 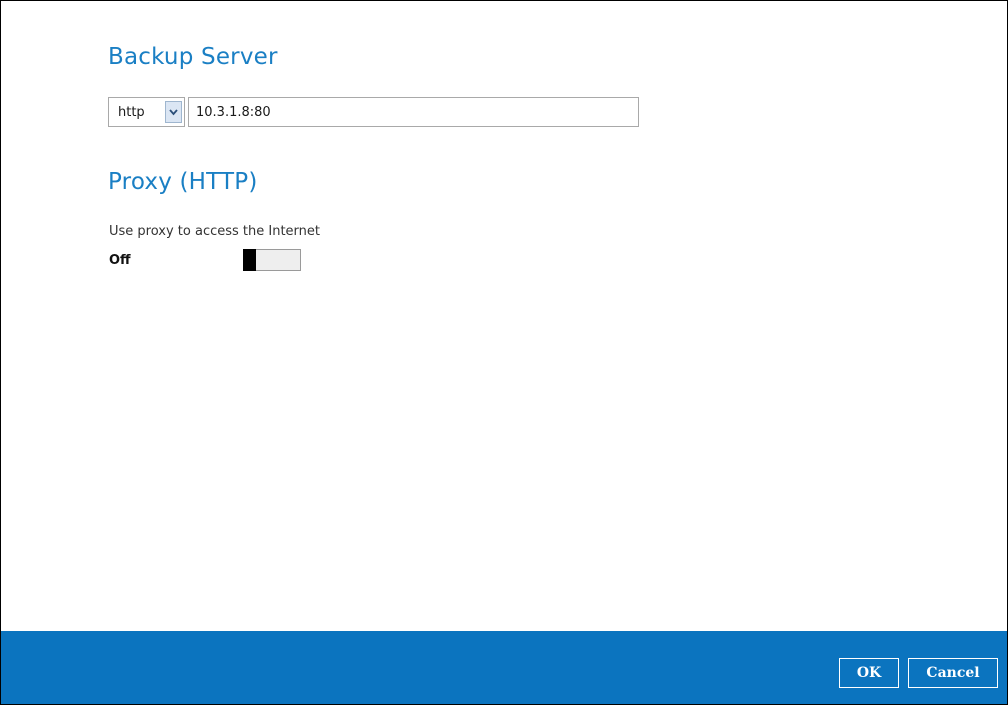 I want to click on proxy-title: Proxy (HTTP), so click(x=183, y=182).